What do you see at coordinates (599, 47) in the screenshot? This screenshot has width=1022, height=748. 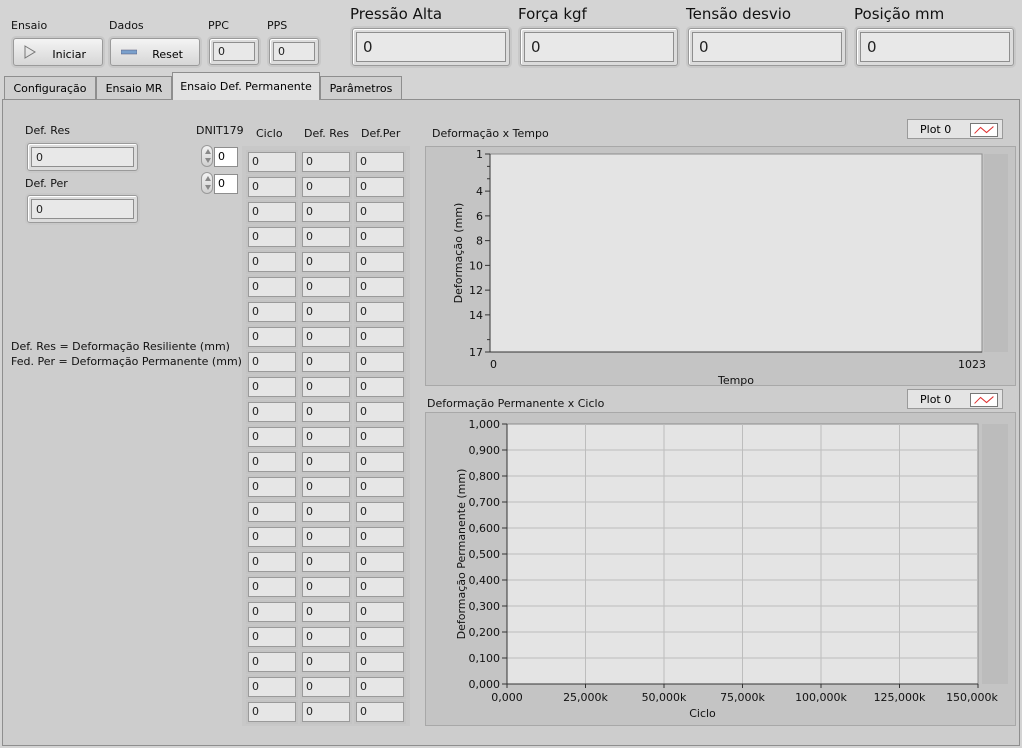 I see `forca-indicator: 0` at bounding box center [599, 47].